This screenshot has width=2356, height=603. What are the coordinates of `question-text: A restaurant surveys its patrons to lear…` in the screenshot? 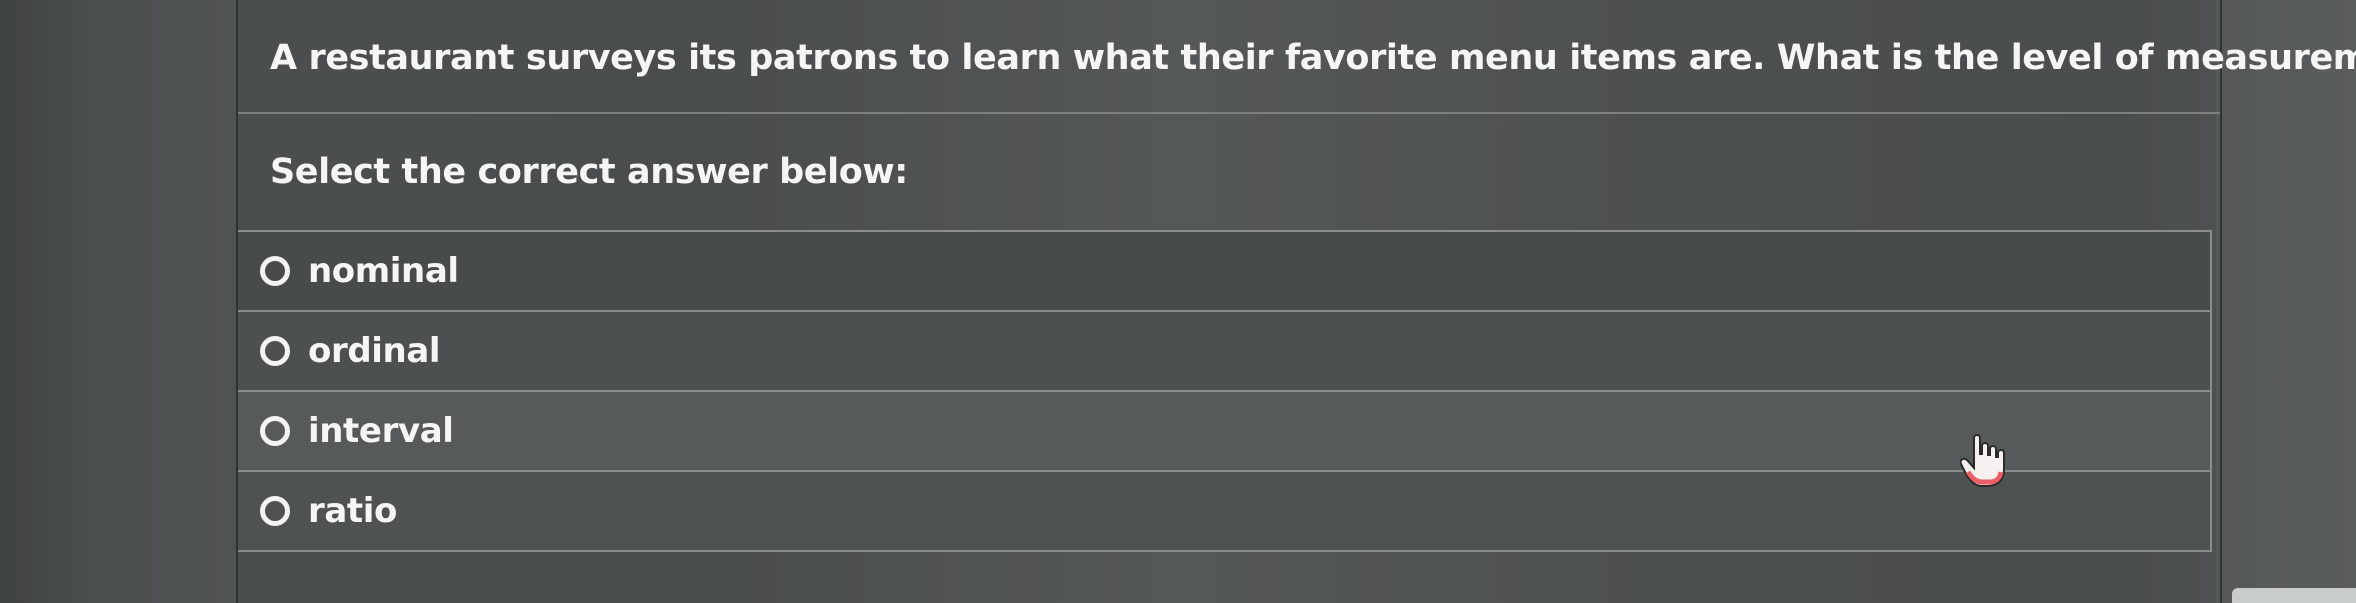 It's located at (1313, 58).